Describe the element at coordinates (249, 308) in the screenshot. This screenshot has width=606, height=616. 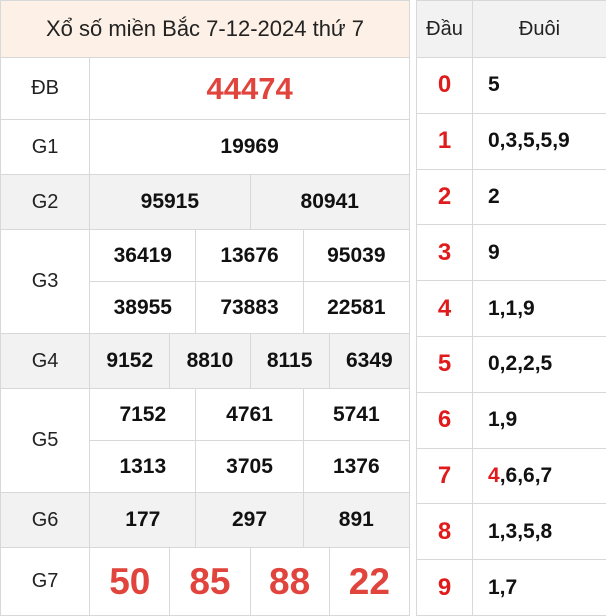
I see `g3-number: 73883` at that location.